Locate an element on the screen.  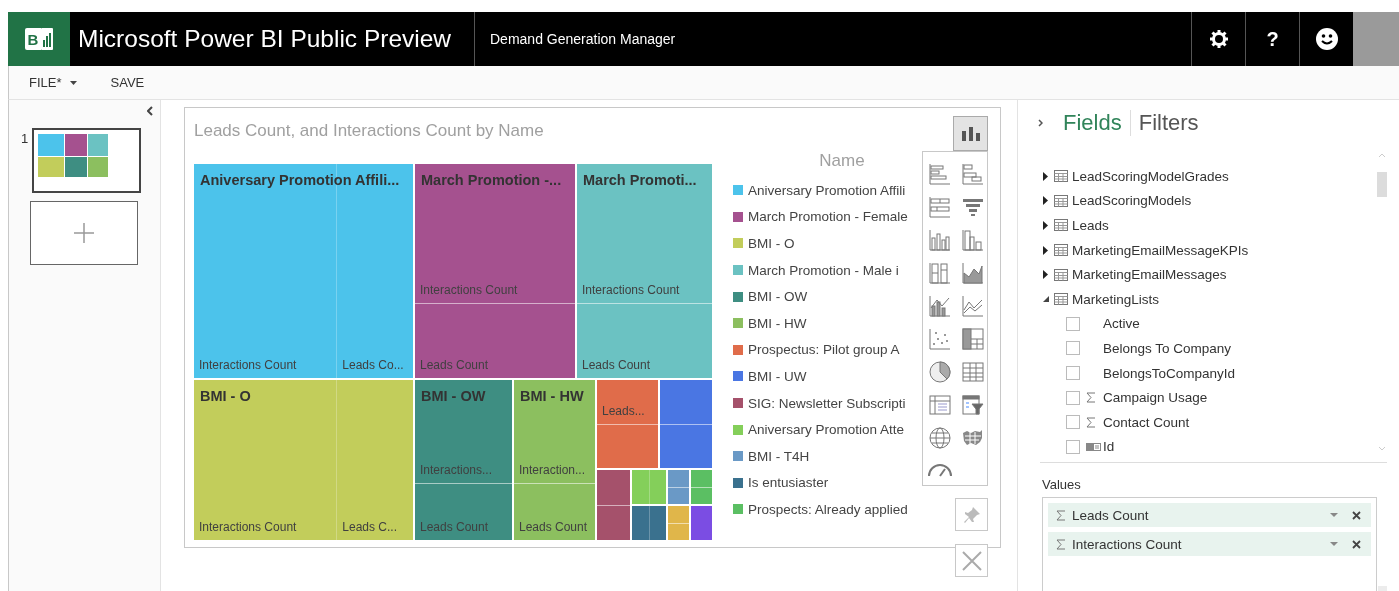
scatter-chart-icon is located at coordinates (939, 338).